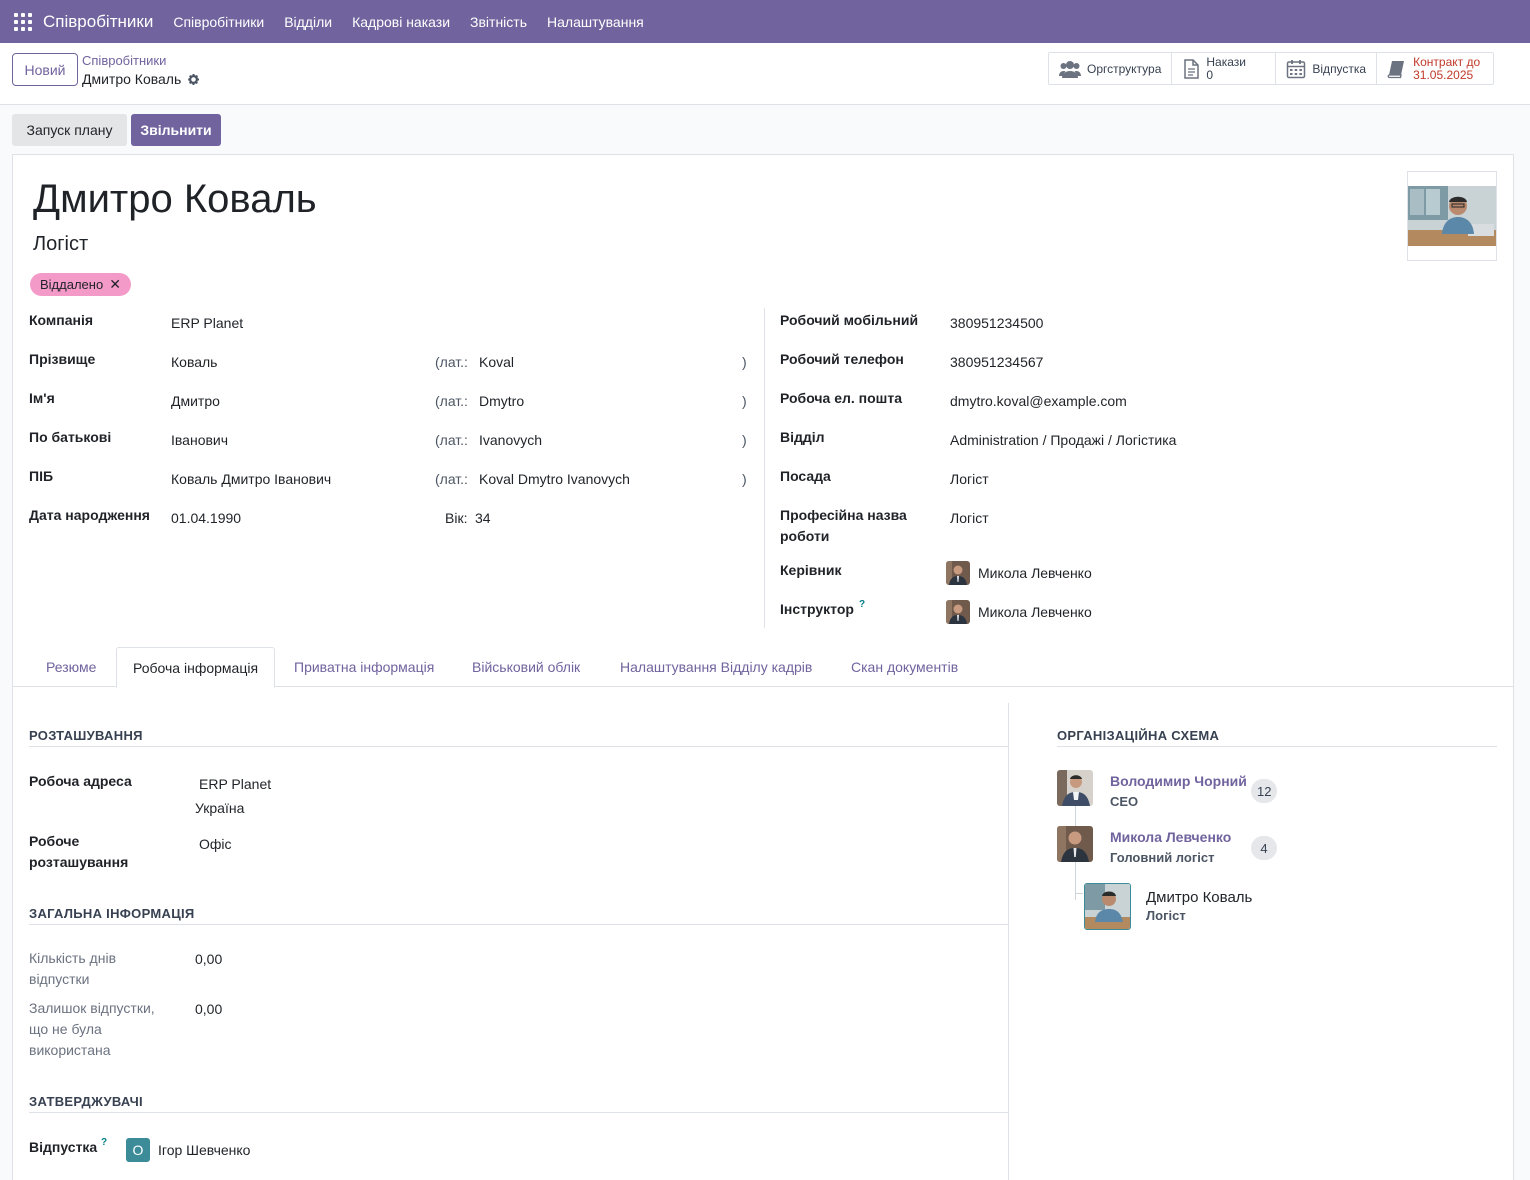  Describe the element at coordinates (132, 79) in the screenshot. I see `breadcrumb-current-label: Дмитро Коваль` at that location.